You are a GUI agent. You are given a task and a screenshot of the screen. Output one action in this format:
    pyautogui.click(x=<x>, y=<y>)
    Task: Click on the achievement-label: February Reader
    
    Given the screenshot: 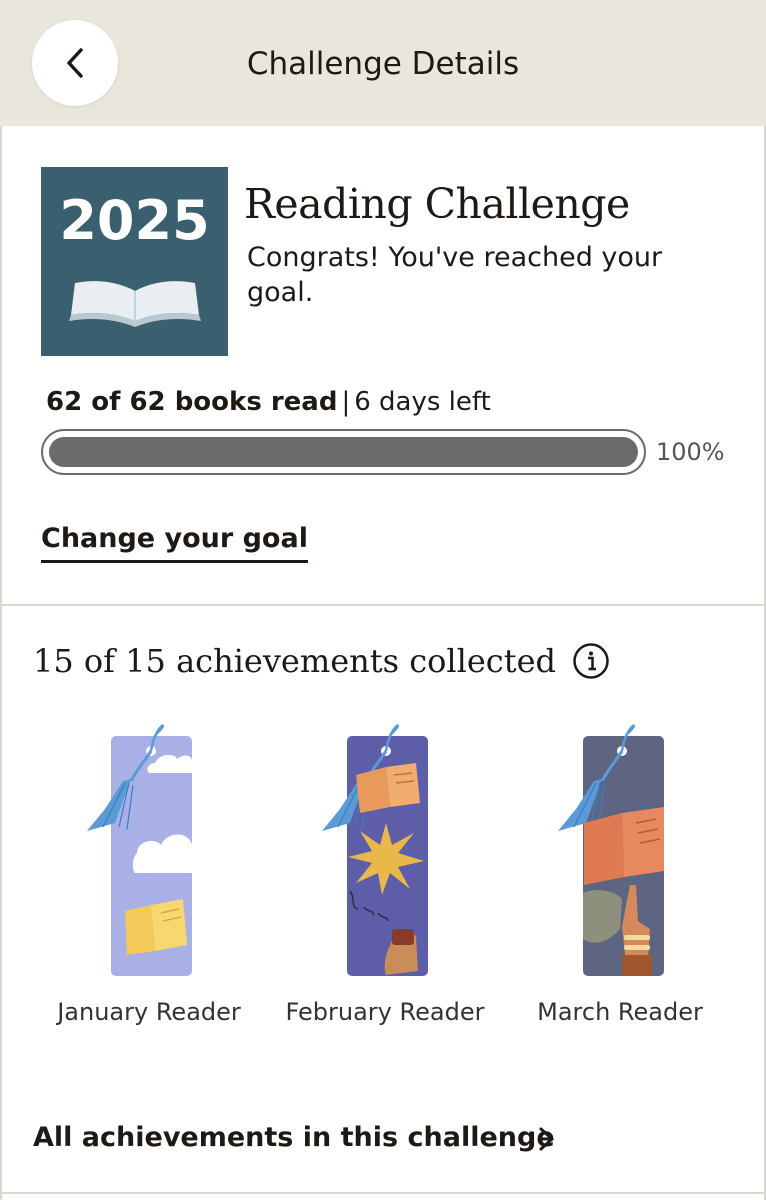 What is the action you would take?
    pyautogui.click(x=385, y=1012)
    